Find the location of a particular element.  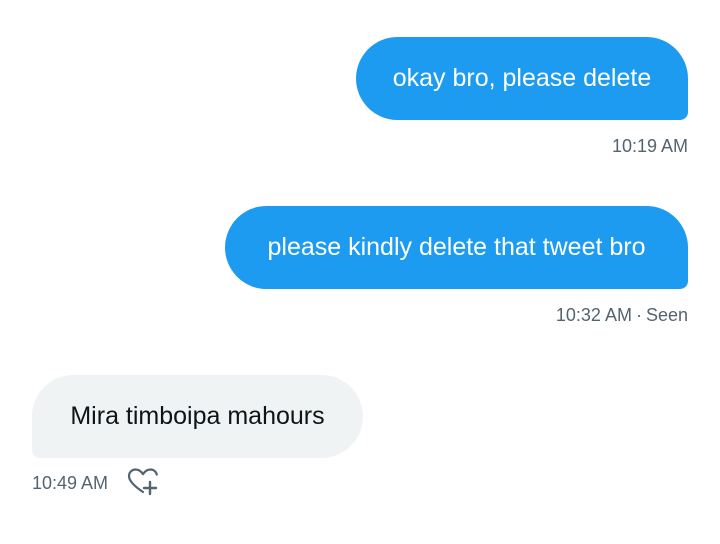

outgoing-message-bubble: okay bro, please delete is located at coordinates (522, 78).